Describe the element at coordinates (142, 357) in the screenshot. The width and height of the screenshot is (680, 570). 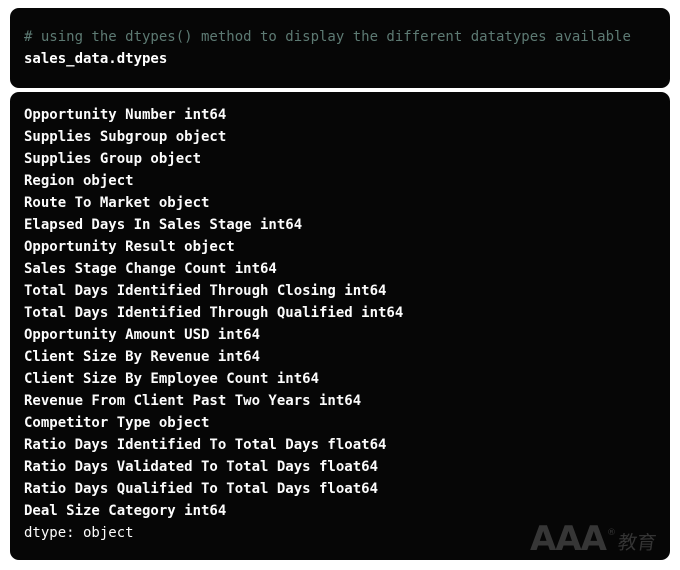
I see `list-item: Client Size By Revenue int64` at that location.